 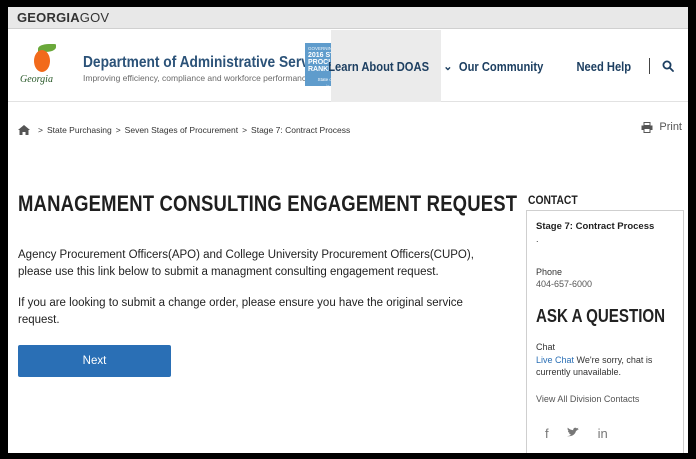 What do you see at coordinates (605, 284) in the screenshot?
I see `phone-number: 404-657-6000` at bounding box center [605, 284].